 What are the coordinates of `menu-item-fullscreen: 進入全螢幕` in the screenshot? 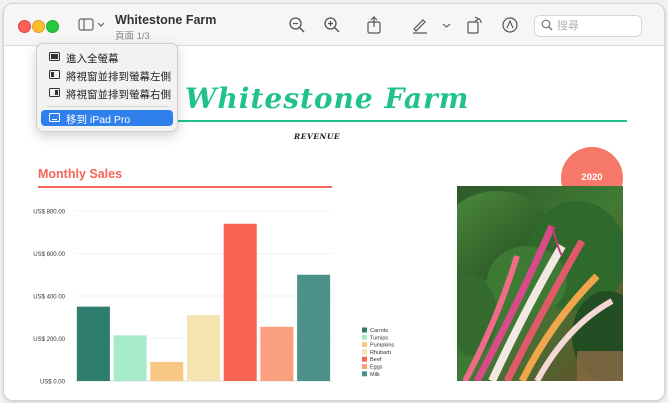 It's located at (107, 57).